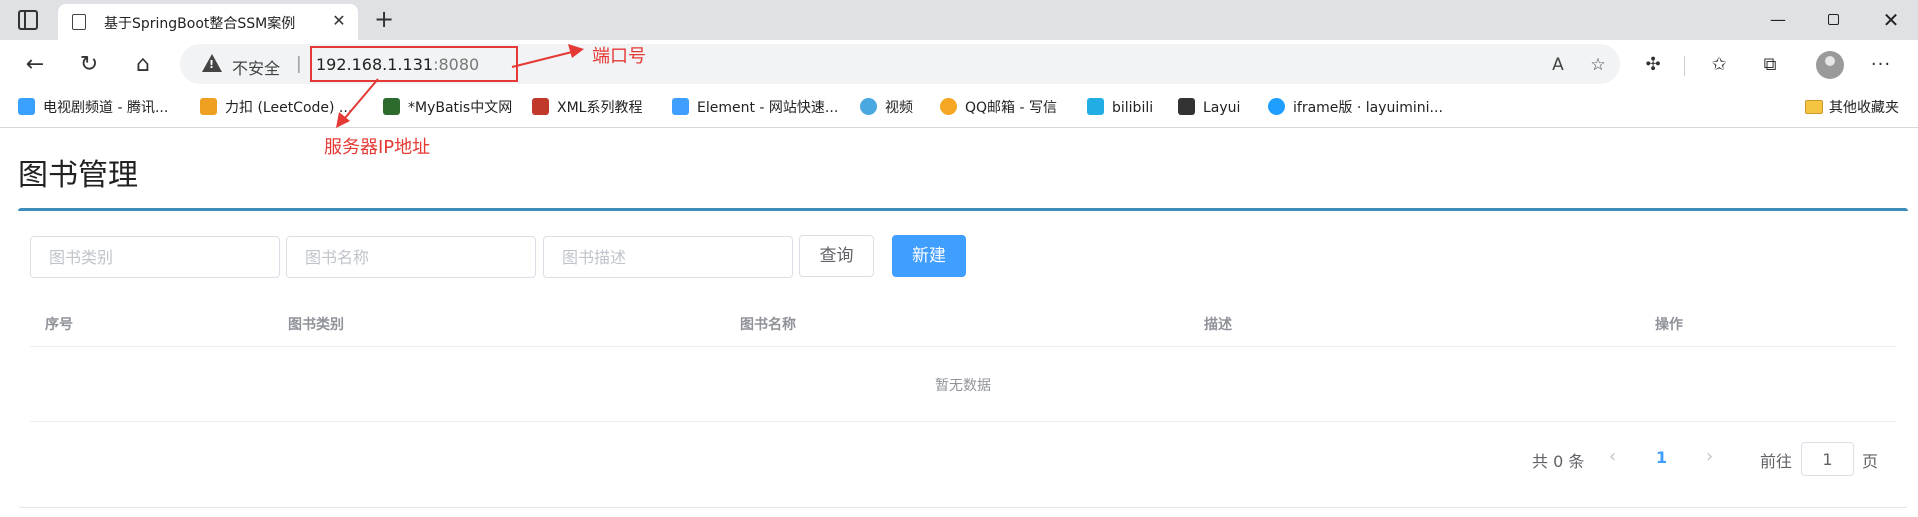 This screenshot has height=517, width=1918. I want to click on add-favorite-icon: ☆, so click(1598, 65).